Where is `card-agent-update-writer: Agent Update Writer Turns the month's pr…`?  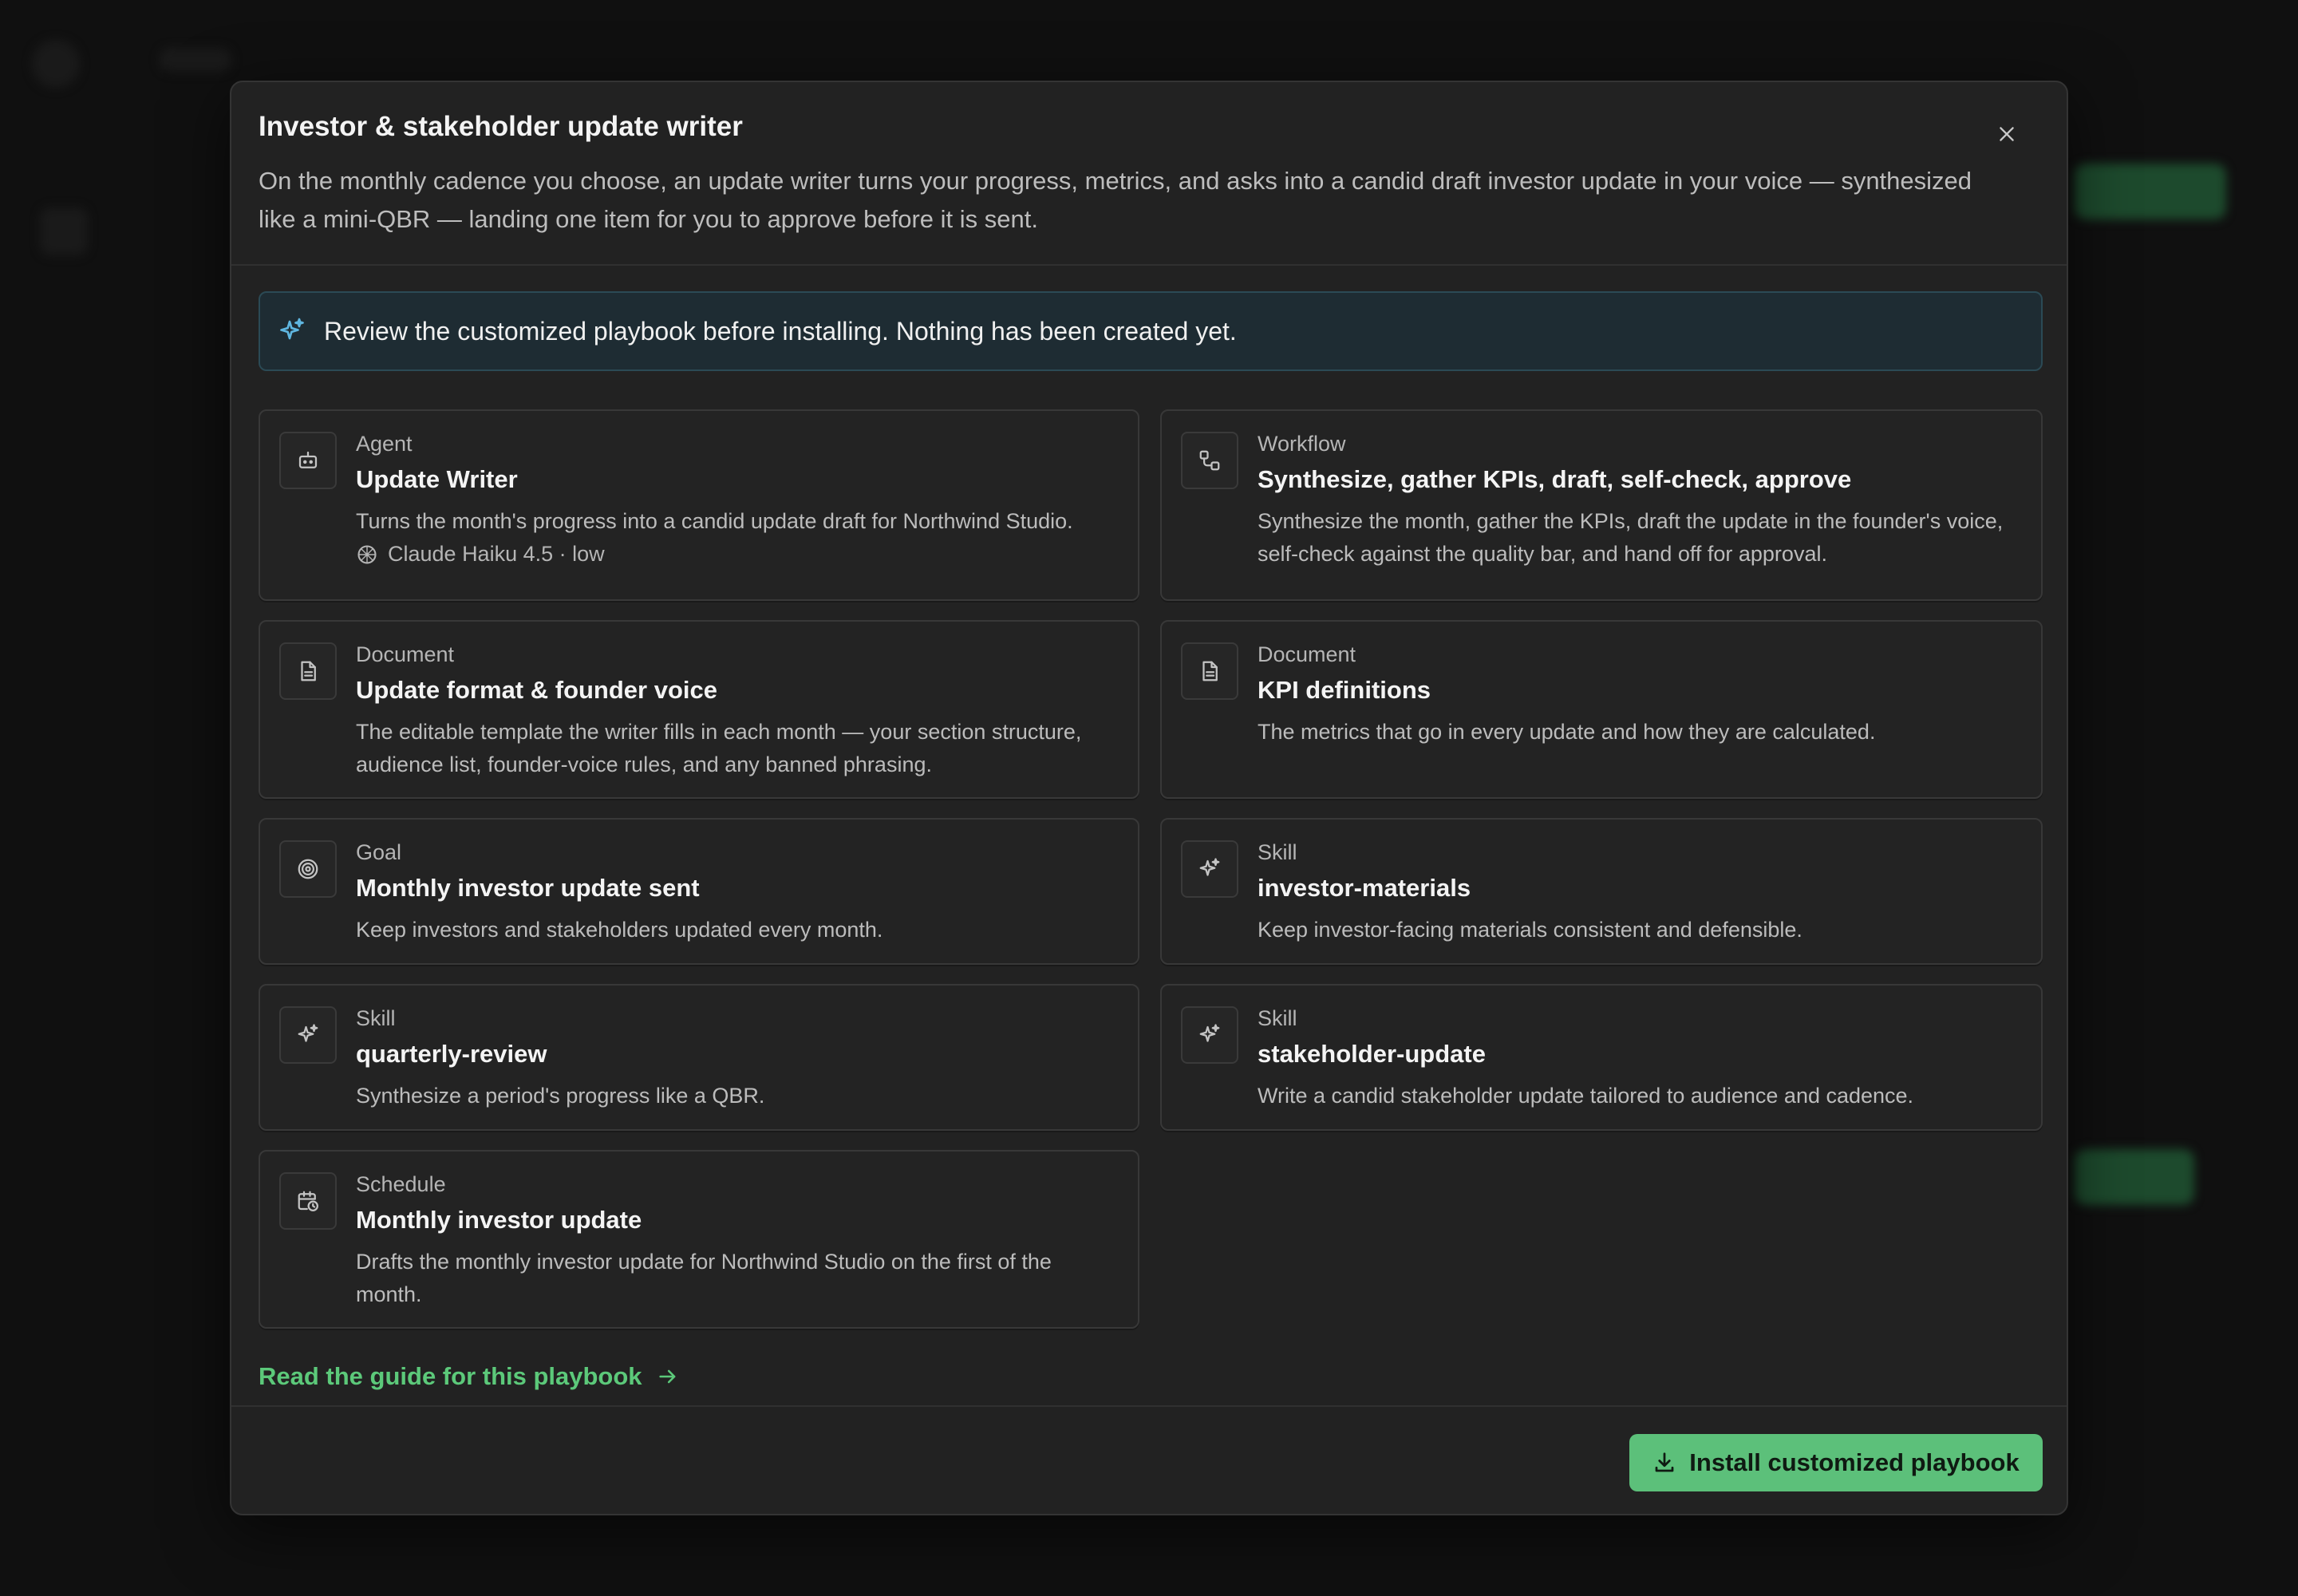 card-agent-update-writer: Agent Update Writer Turns the month's pr… is located at coordinates (699, 505).